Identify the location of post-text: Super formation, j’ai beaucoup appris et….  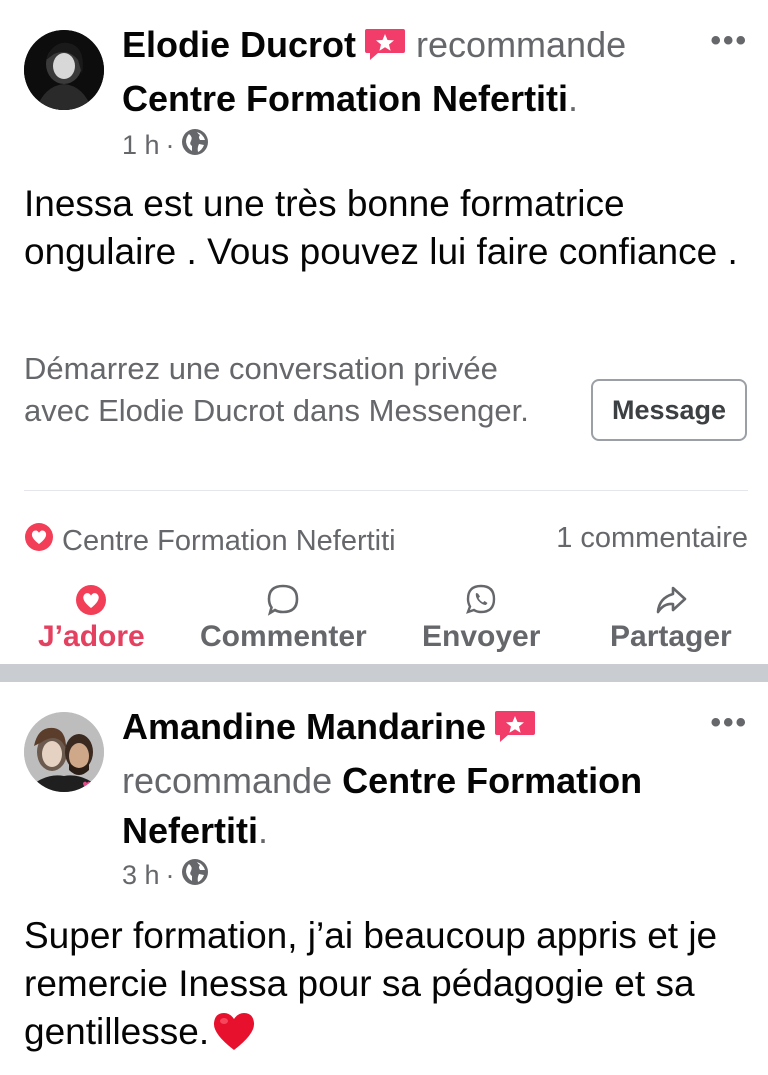
(389, 988).